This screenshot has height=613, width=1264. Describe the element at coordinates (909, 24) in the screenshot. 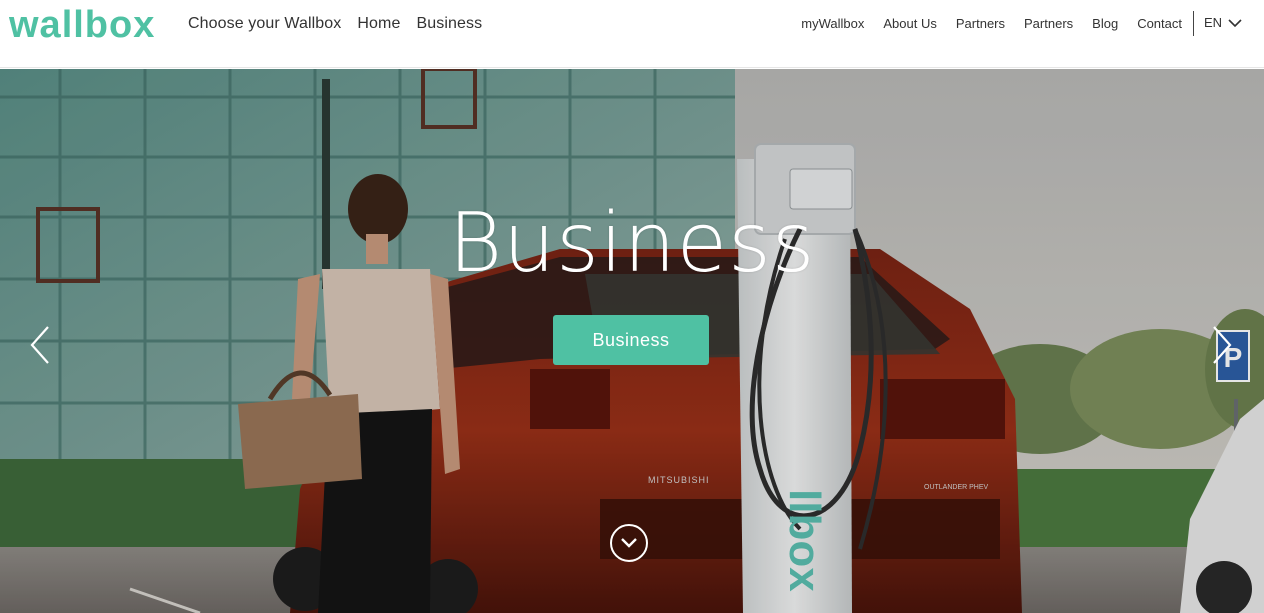

I see `nav-about-us: About Us` at that location.